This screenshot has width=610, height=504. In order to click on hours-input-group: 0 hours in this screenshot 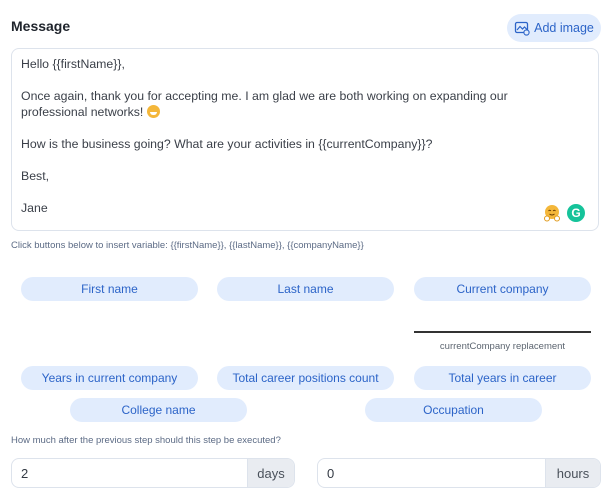, I will do `click(459, 473)`.